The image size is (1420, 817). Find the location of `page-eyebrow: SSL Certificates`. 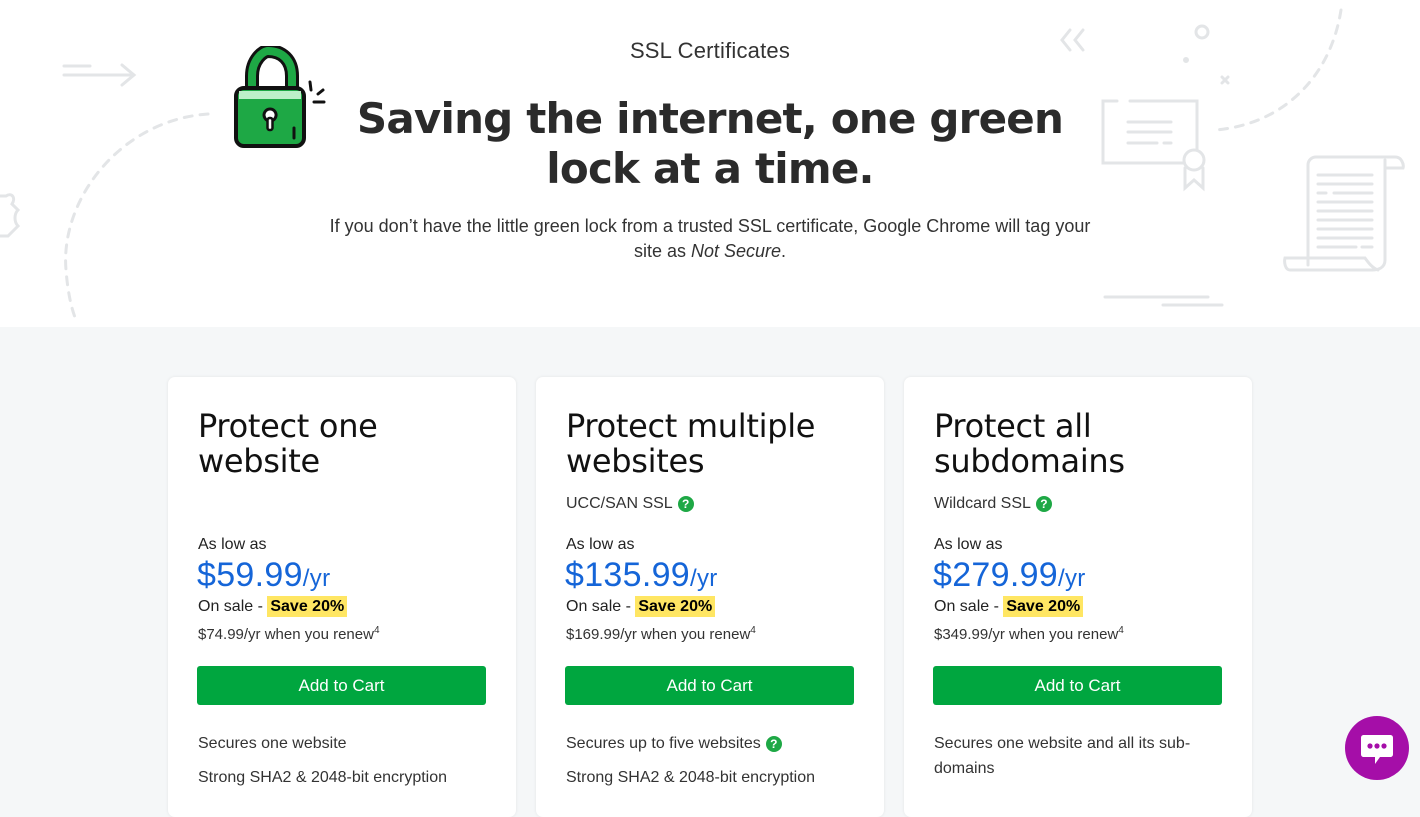

page-eyebrow: SSL Certificates is located at coordinates (710, 50).